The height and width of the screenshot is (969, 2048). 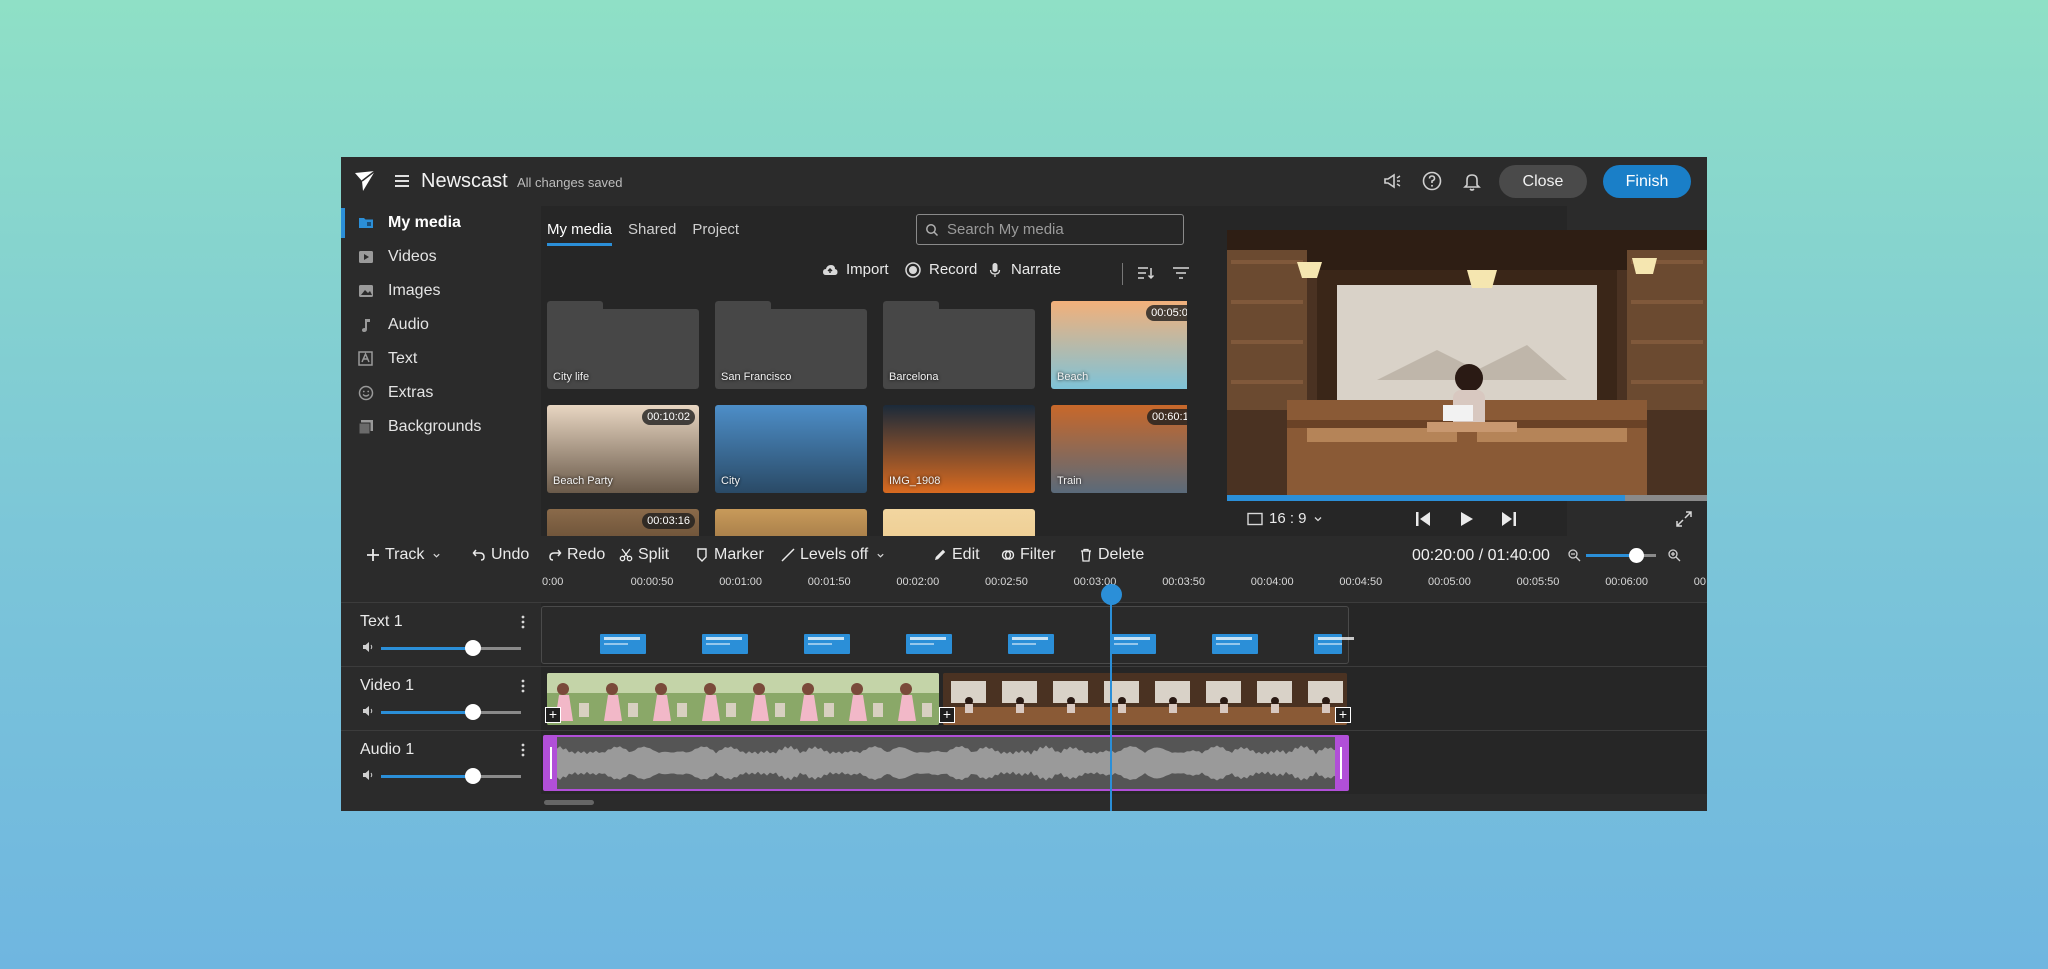 What do you see at coordinates (1647, 181) in the screenshot?
I see `finish-button: Finish` at bounding box center [1647, 181].